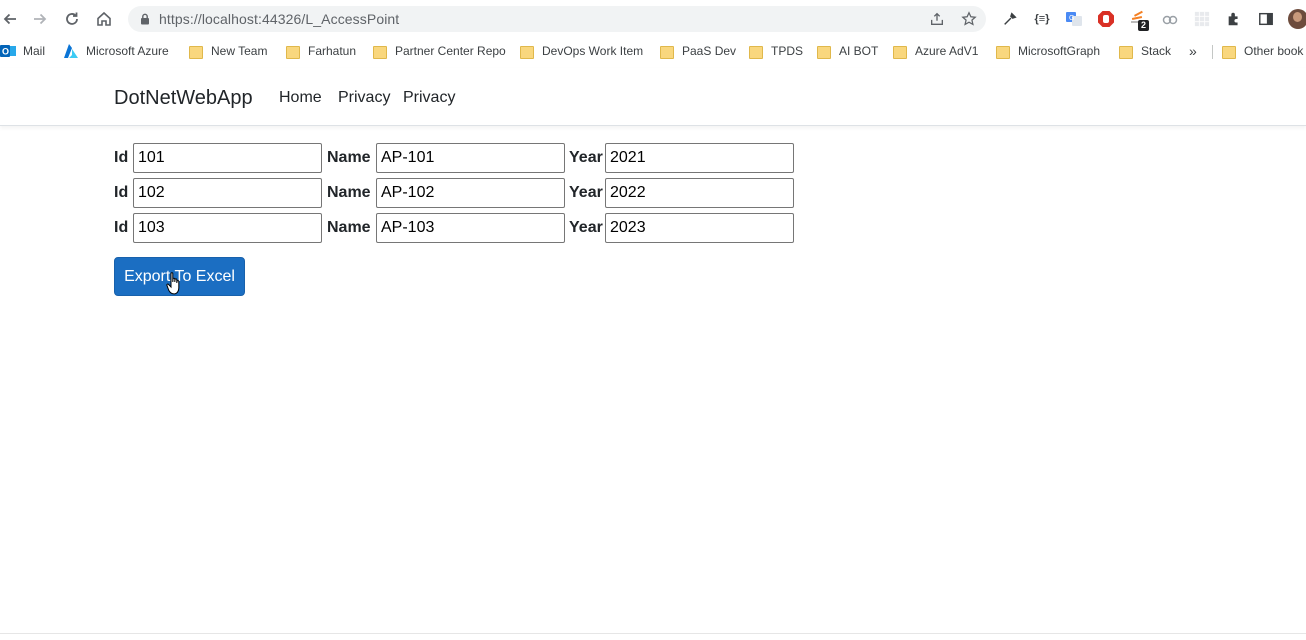 The height and width of the screenshot is (640, 1306). I want to click on bookmark-label: Mail, so click(34, 51).